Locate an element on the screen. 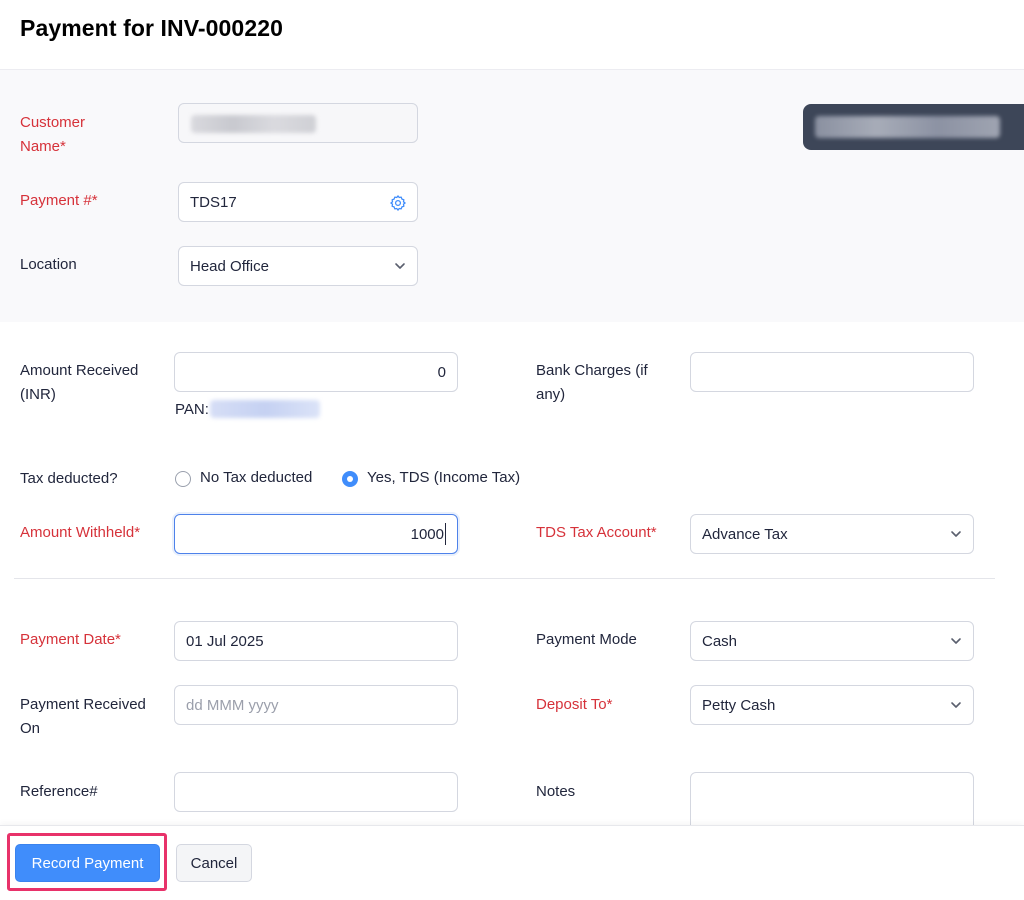  customer-name-redacted is located at coordinates (253, 124).